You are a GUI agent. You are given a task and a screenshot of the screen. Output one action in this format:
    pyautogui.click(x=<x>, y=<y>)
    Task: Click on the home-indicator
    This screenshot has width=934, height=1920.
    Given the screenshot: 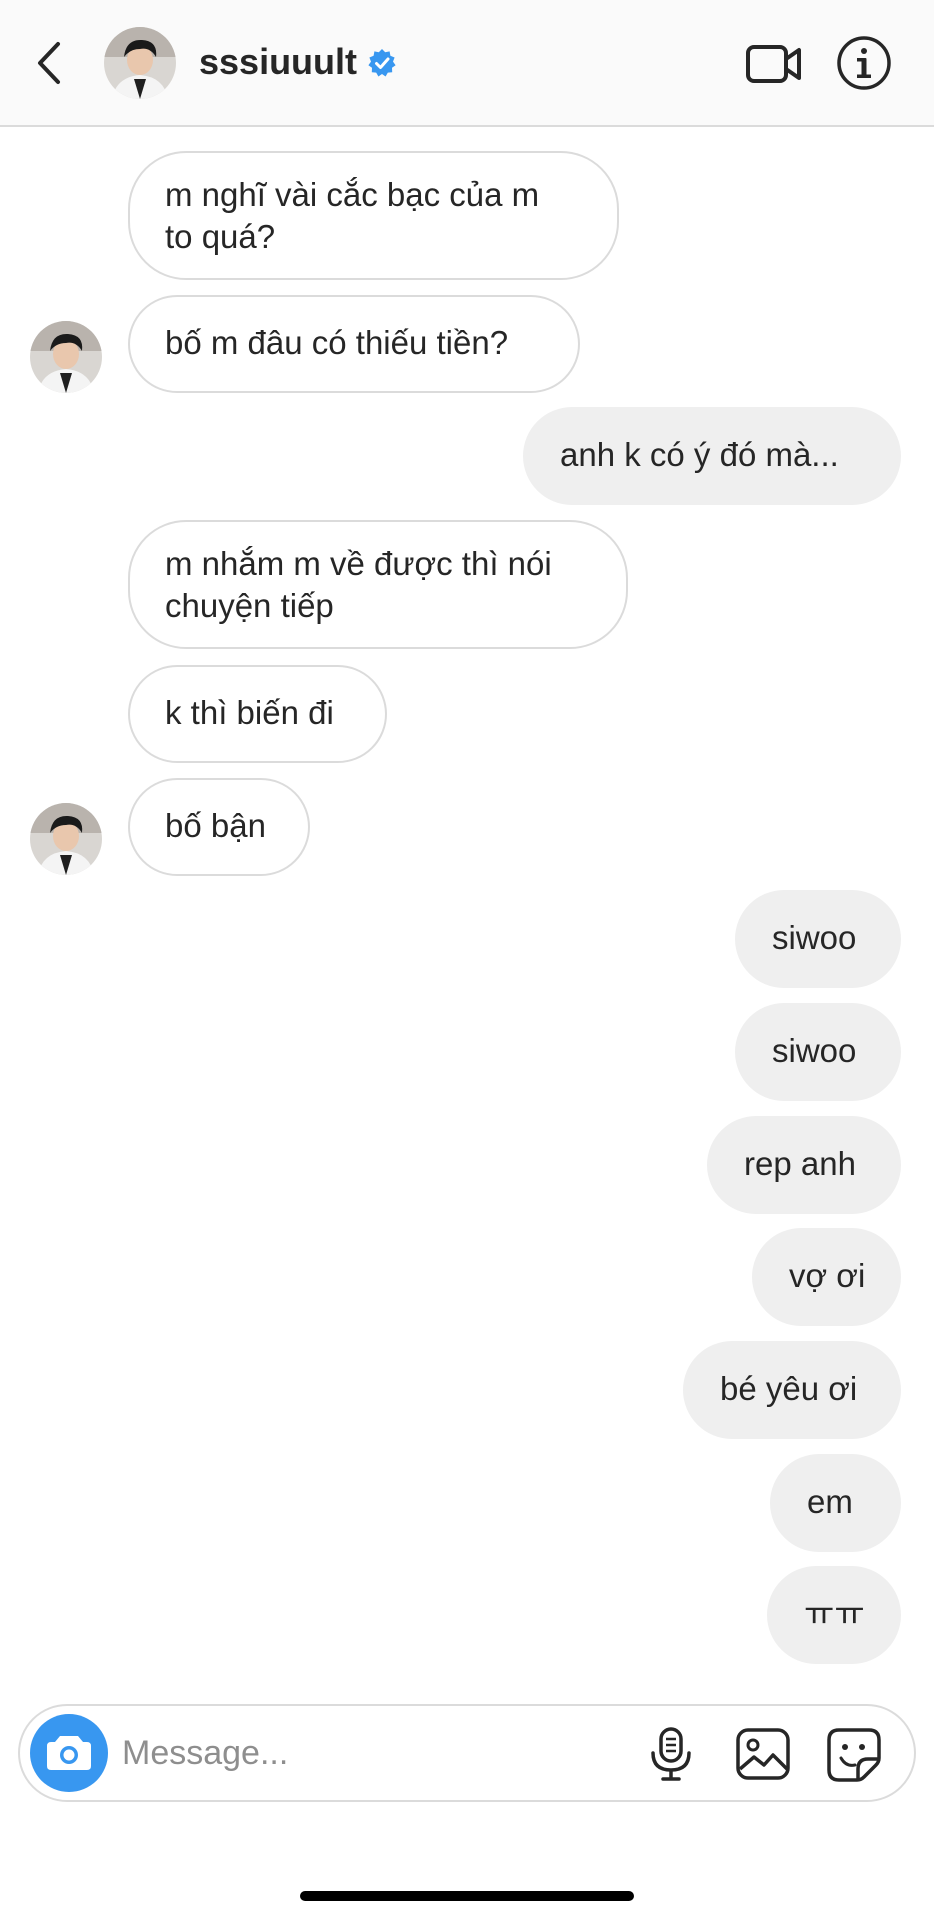 What is the action you would take?
    pyautogui.click(x=467, y=1896)
    